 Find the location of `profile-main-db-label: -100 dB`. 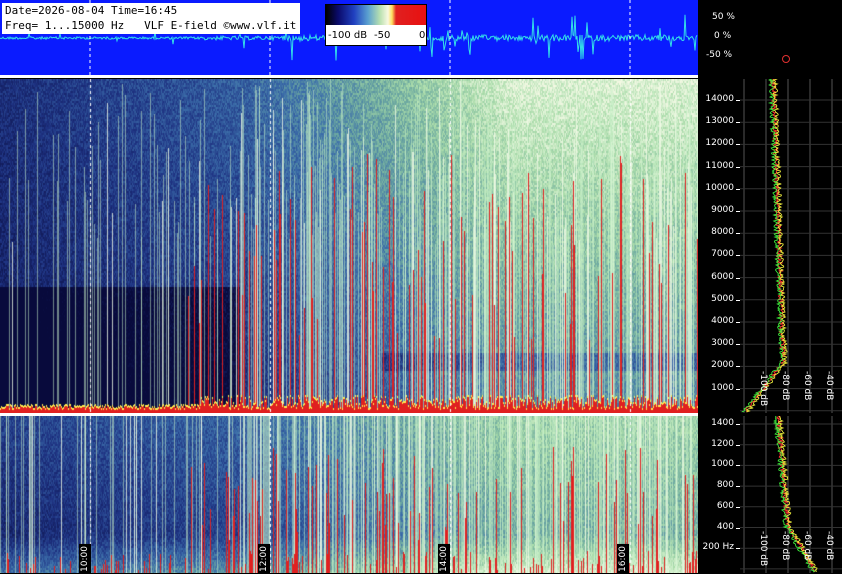

profile-main-db-label: -100 dB is located at coordinates (763, 389).